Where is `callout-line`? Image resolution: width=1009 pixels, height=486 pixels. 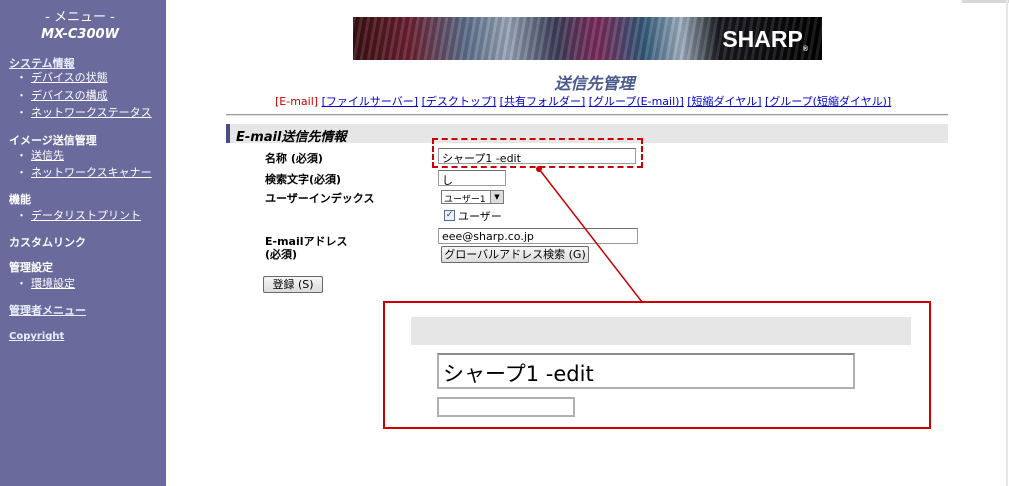
callout-line is located at coordinates (590, 235).